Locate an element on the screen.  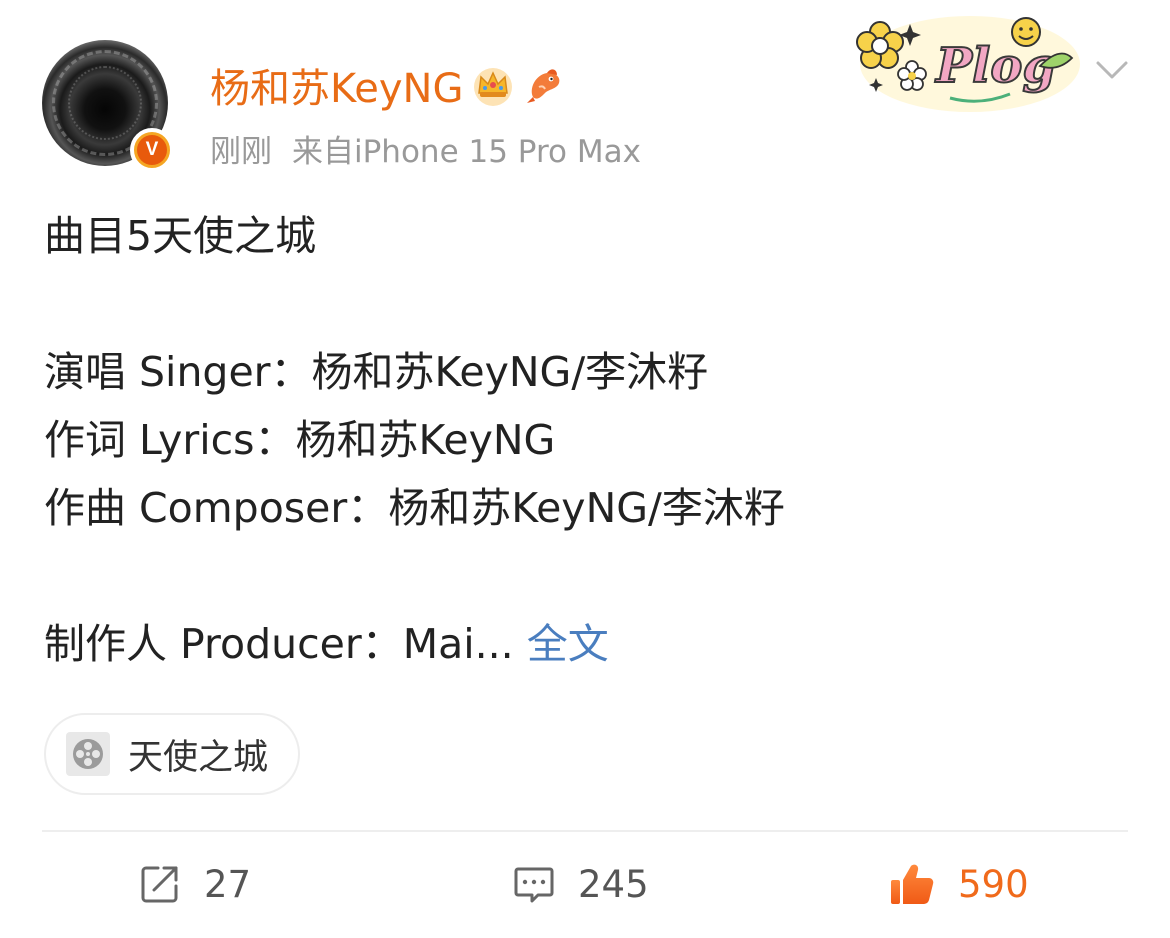
comment-button: 245 is located at coordinates (580, 884).